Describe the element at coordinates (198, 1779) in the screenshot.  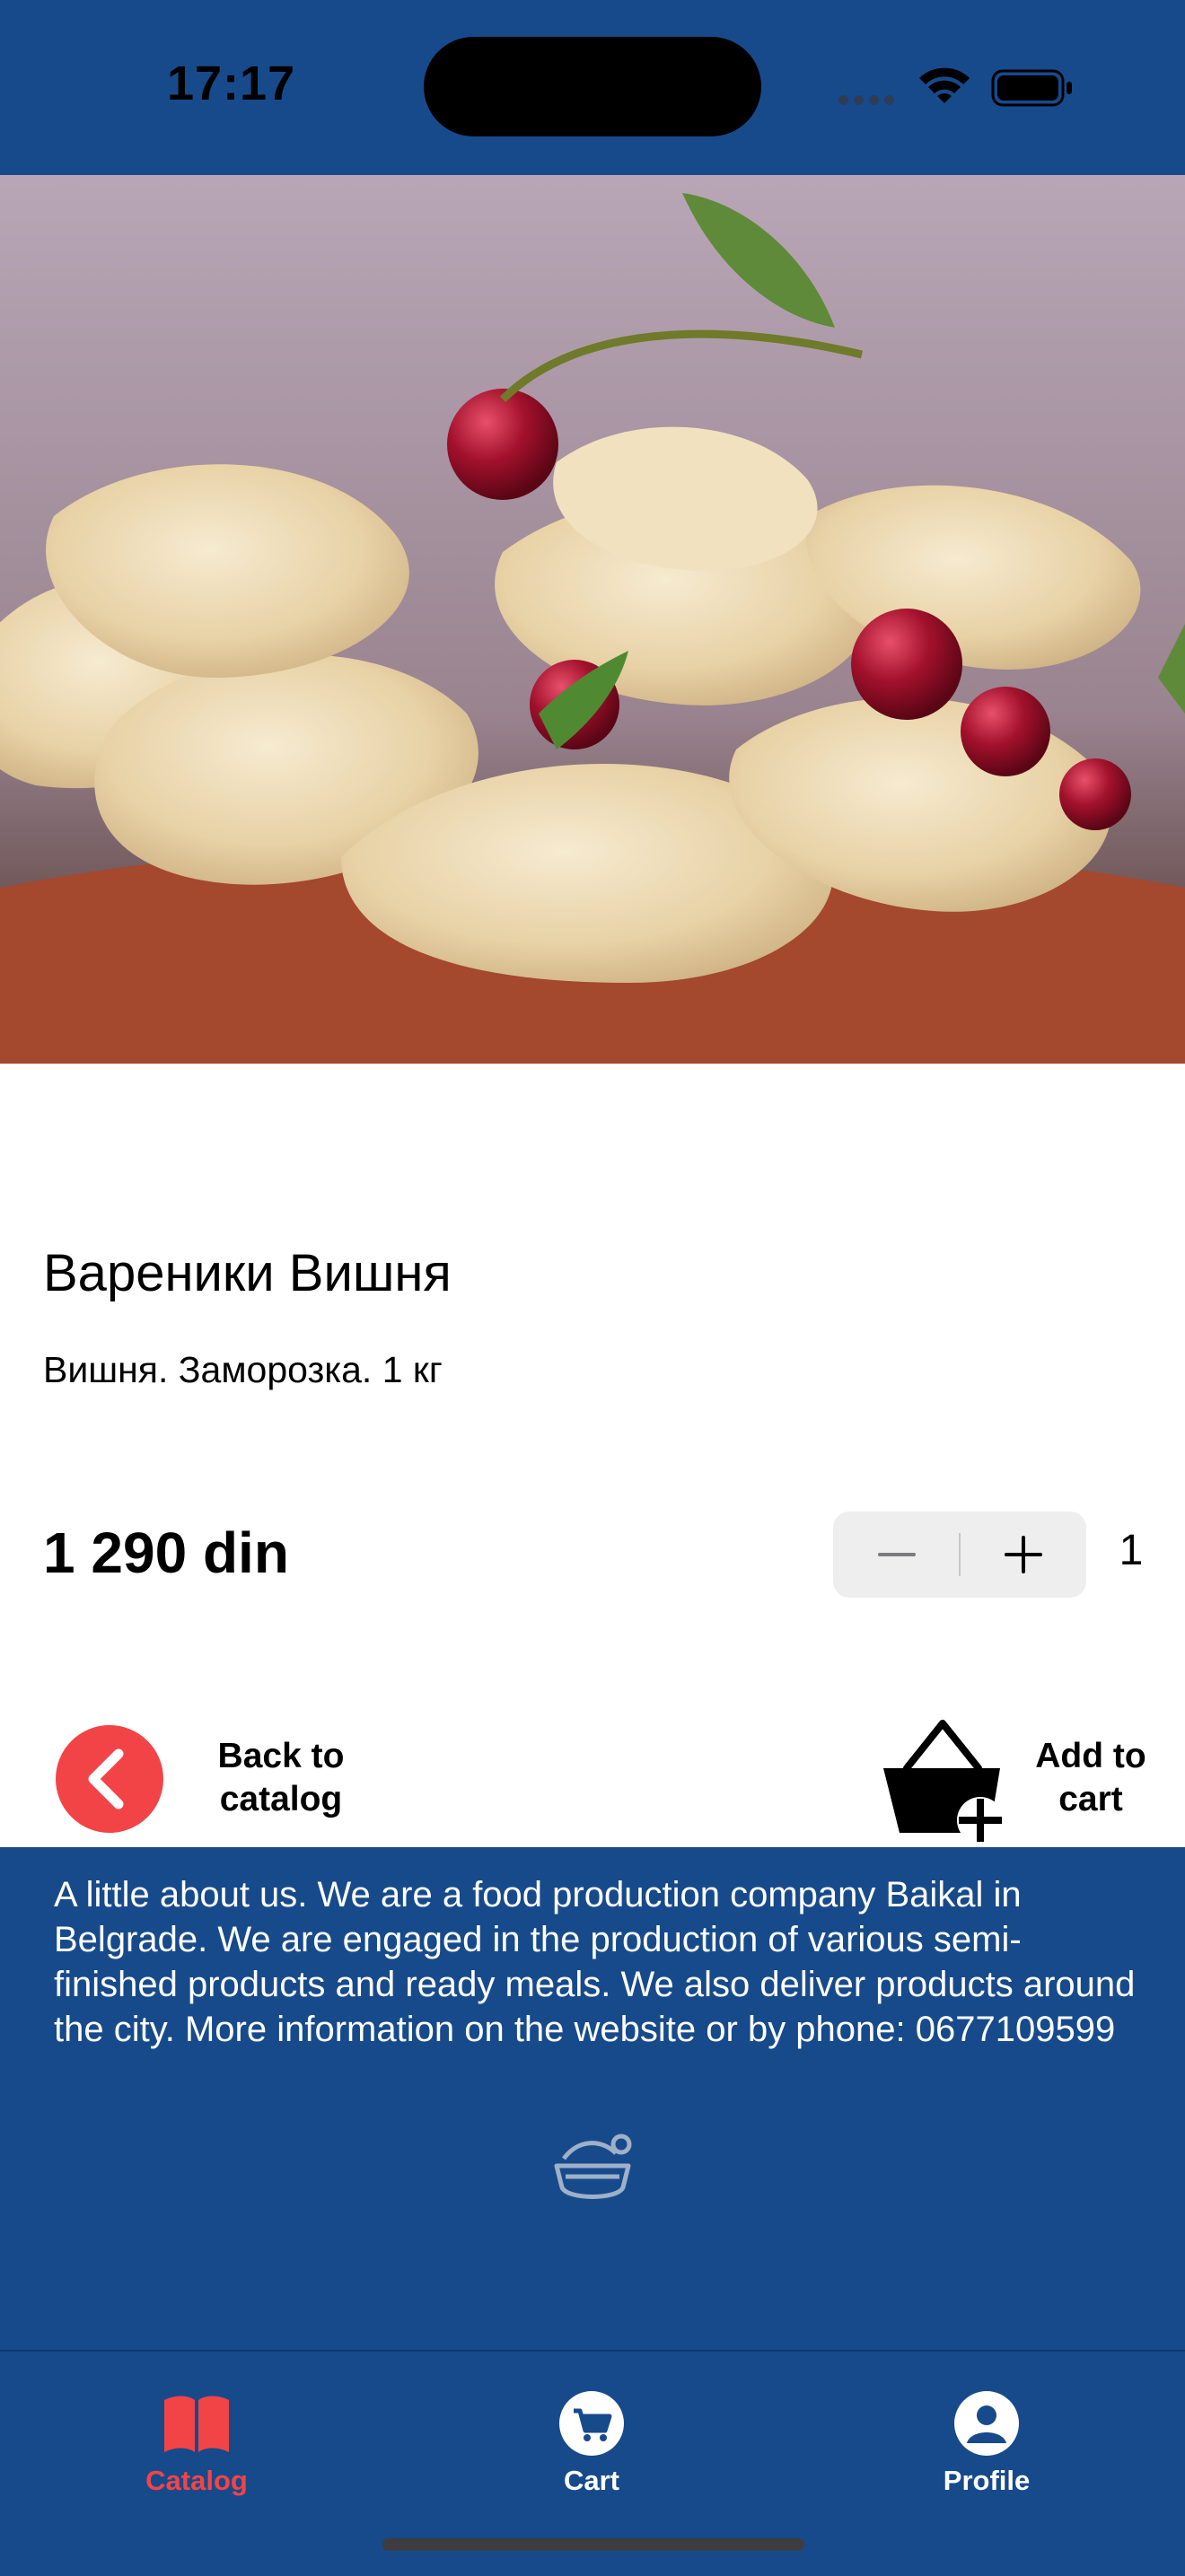
I see `back-to-catalog-button: Back to catalog` at that location.